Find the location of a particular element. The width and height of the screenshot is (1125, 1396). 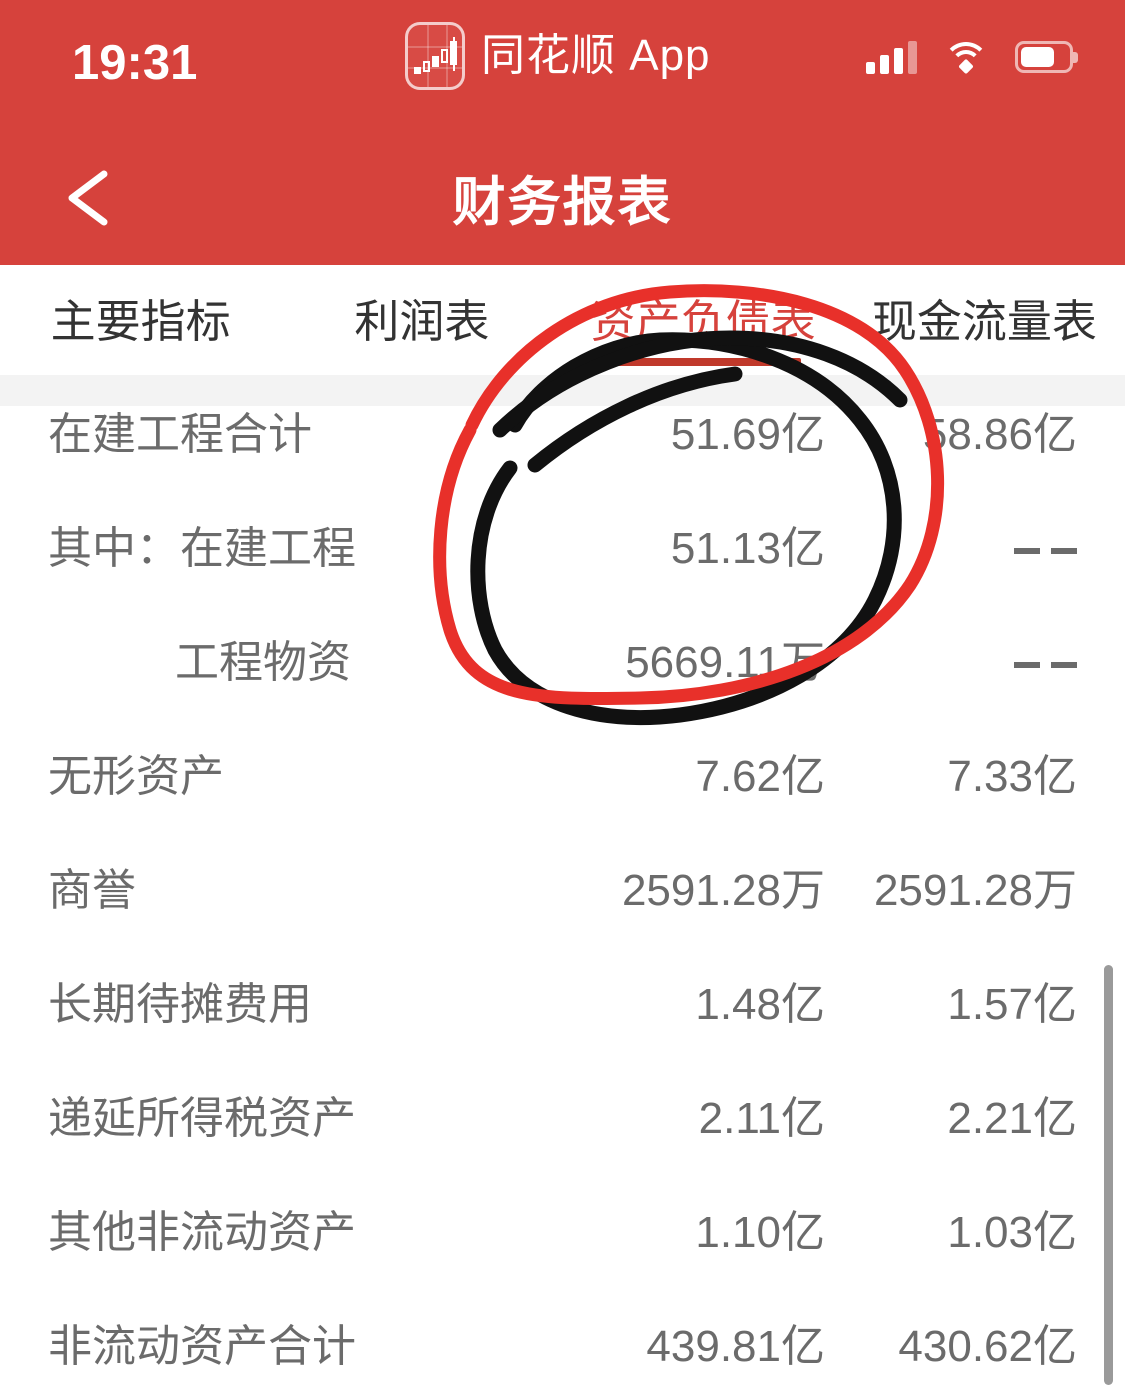

table-row: 在建工程合计 51.69亿 58.86亿 is located at coordinates (562, 435).